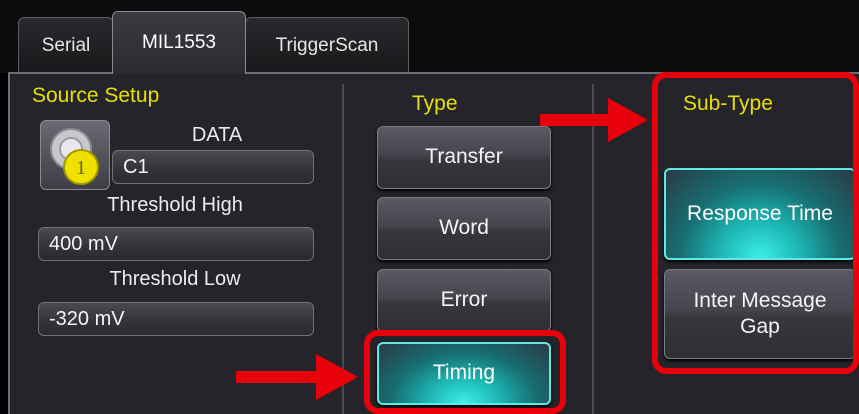 This screenshot has width=859, height=414. What do you see at coordinates (176, 244) in the screenshot?
I see `threshold-high-field: 400 mV` at bounding box center [176, 244].